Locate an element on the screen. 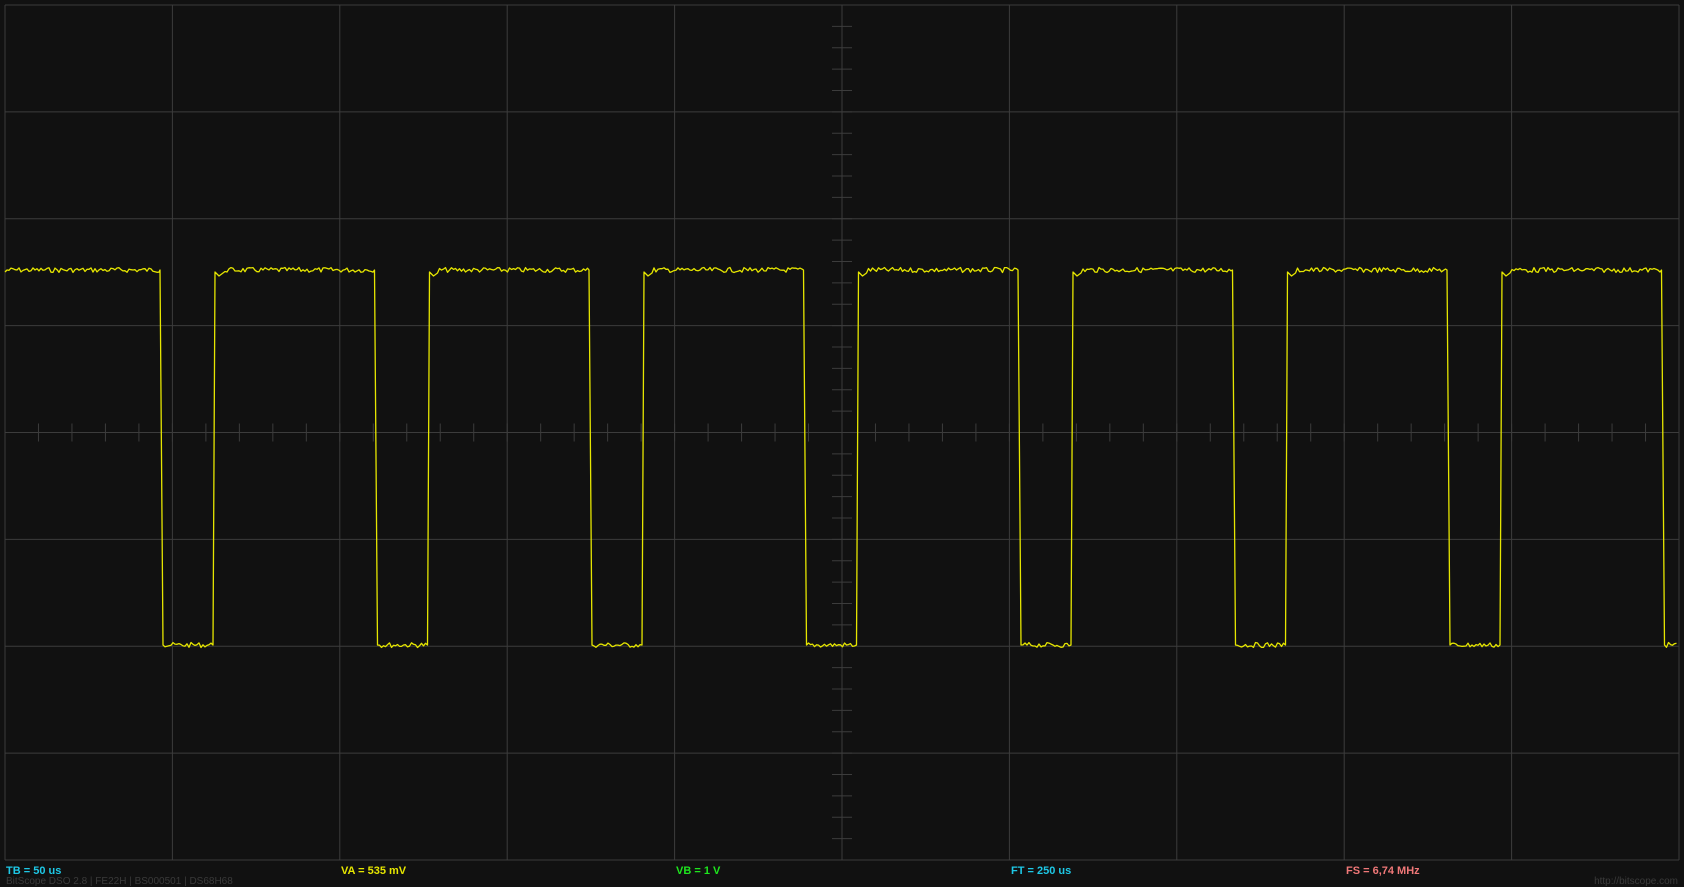 The height and width of the screenshot is (887, 1684). channel-b-readout: VB = 1 V is located at coordinates (698, 871).